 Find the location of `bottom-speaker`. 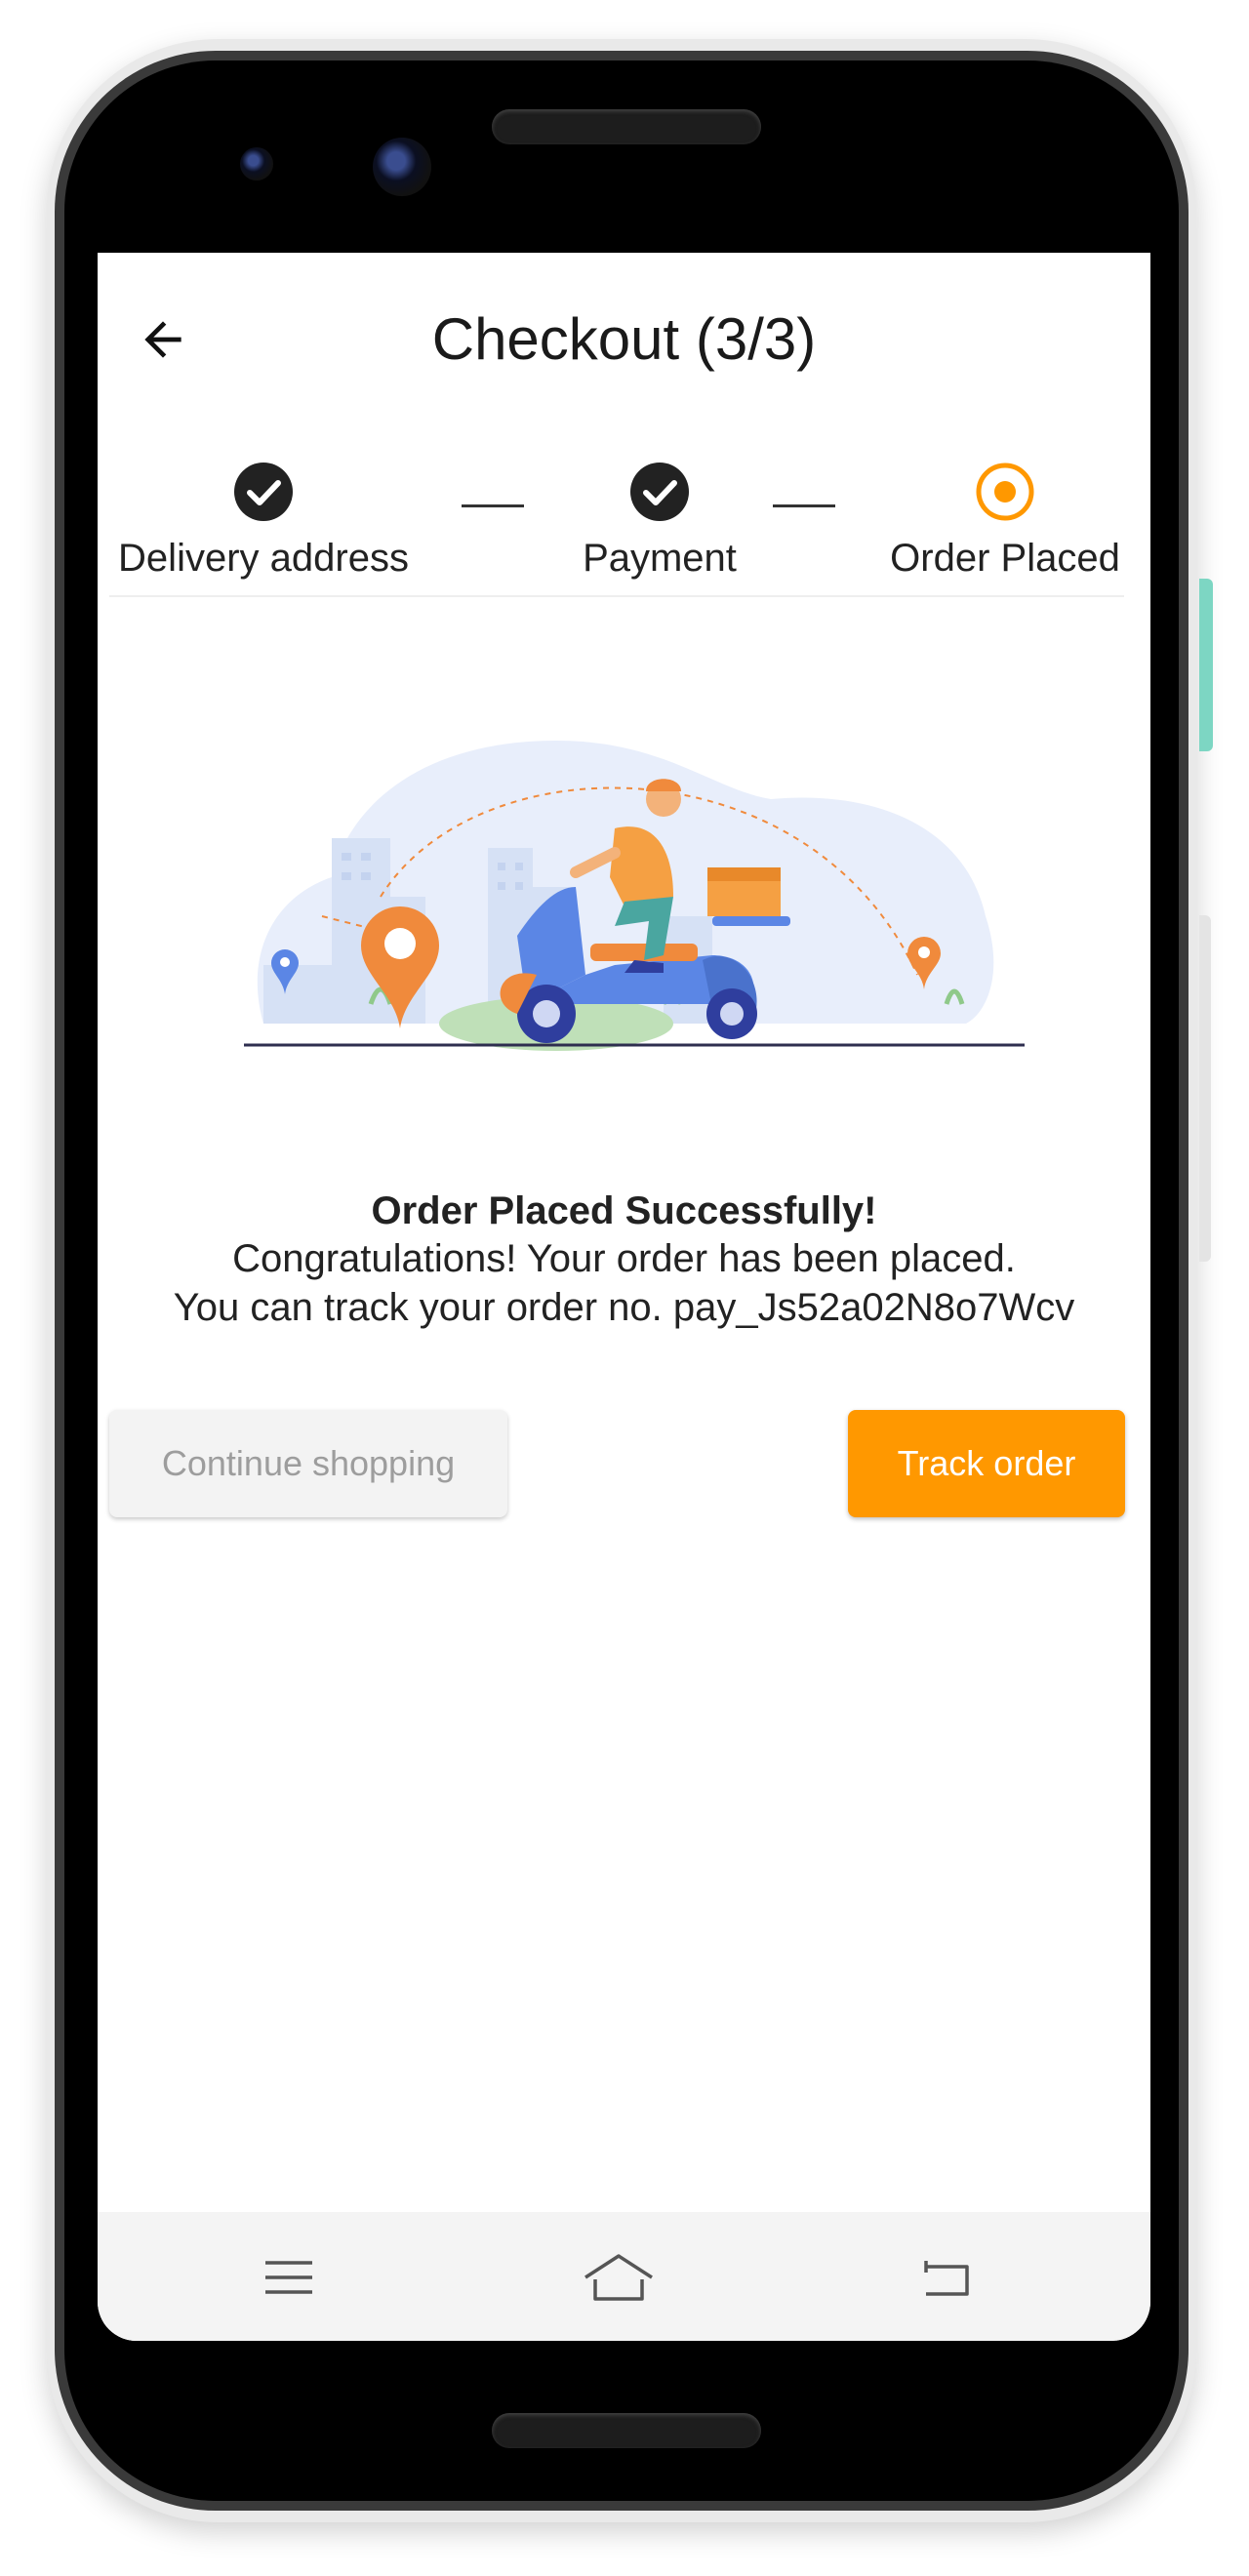

bottom-speaker is located at coordinates (626, 2430).